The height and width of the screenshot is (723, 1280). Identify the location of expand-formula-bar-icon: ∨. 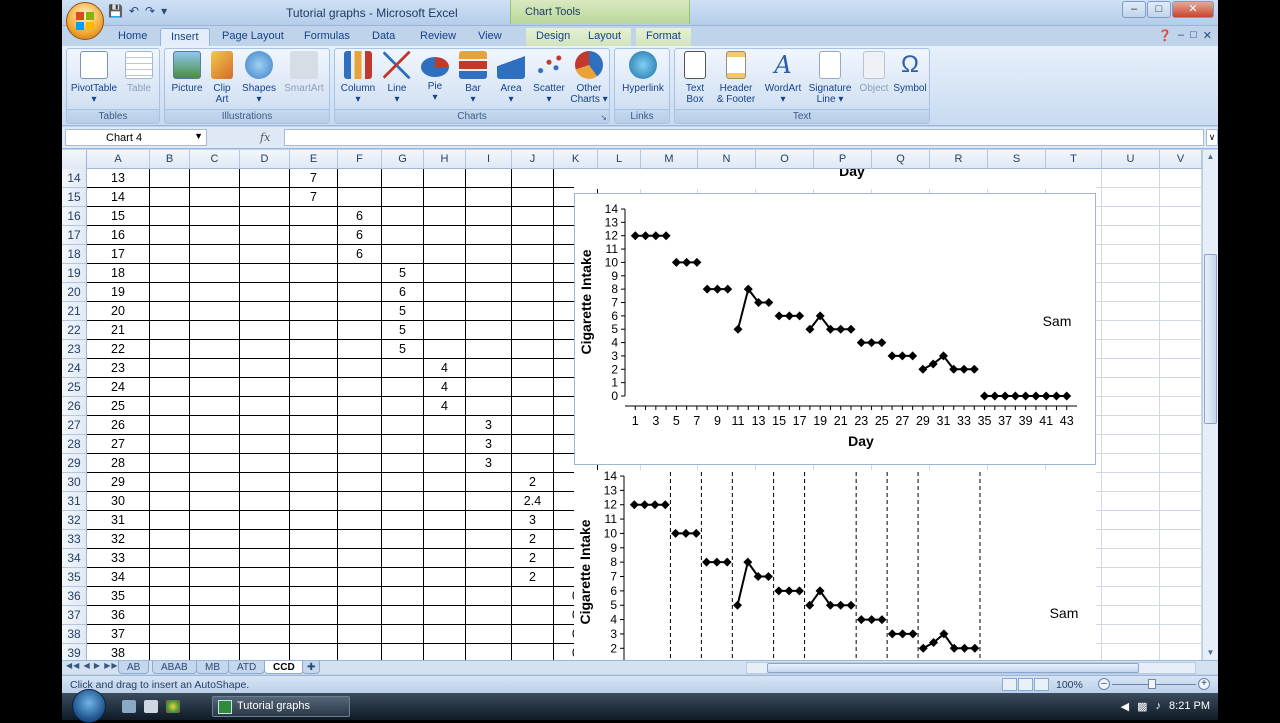
(1212, 137).